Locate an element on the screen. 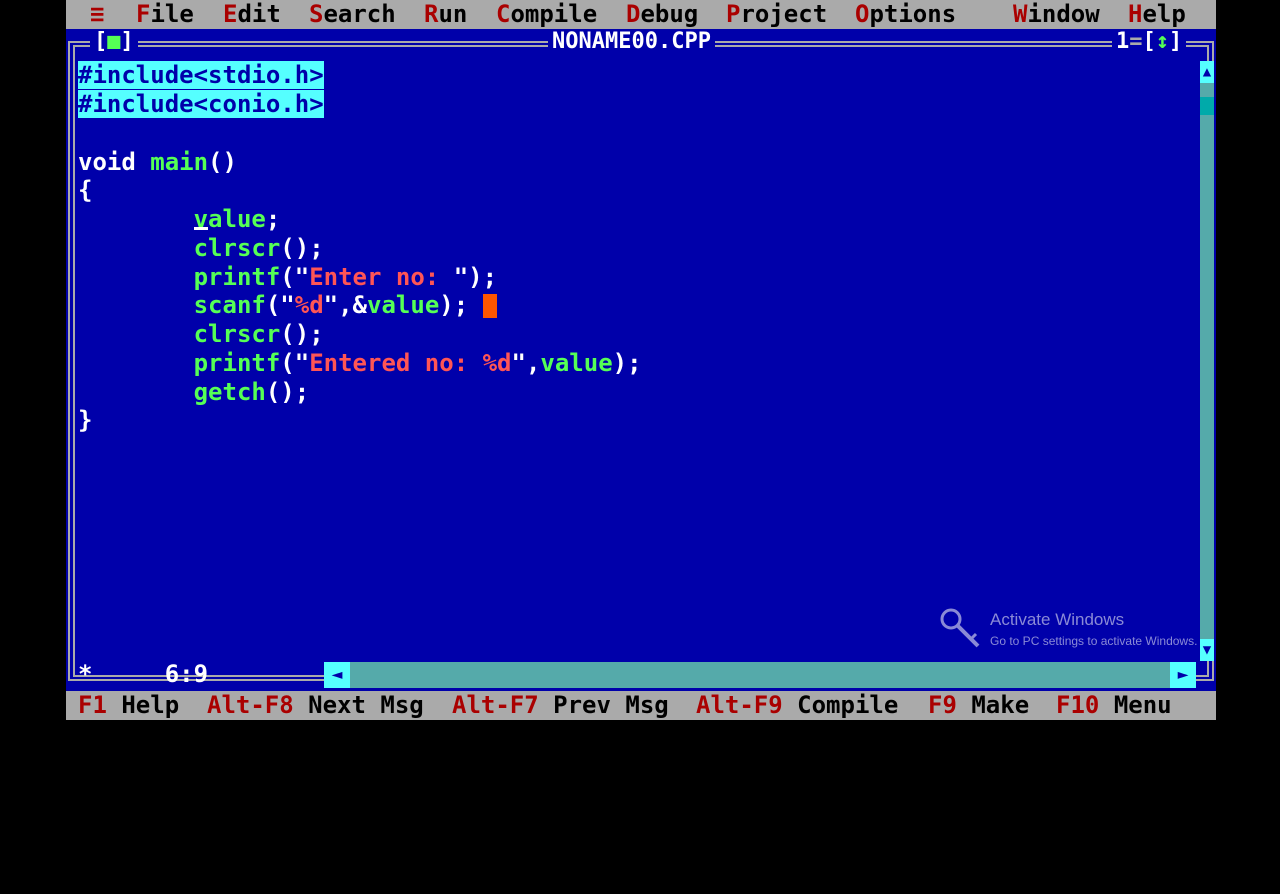  cursor-position: 6:9 is located at coordinates (186, 674).